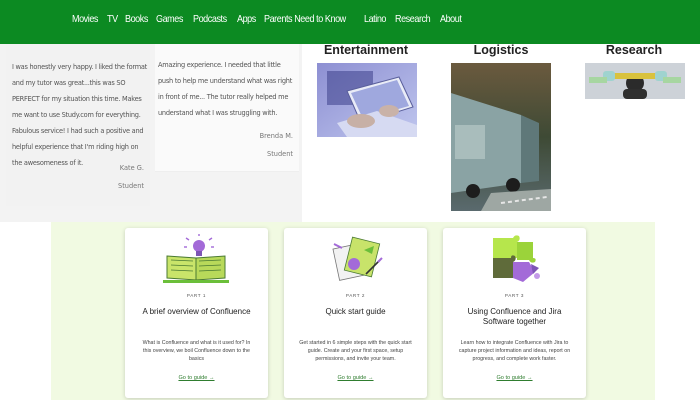 The width and height of the screenshot is (700, 400). I want to click on entertainment-image, so click(367, 100).